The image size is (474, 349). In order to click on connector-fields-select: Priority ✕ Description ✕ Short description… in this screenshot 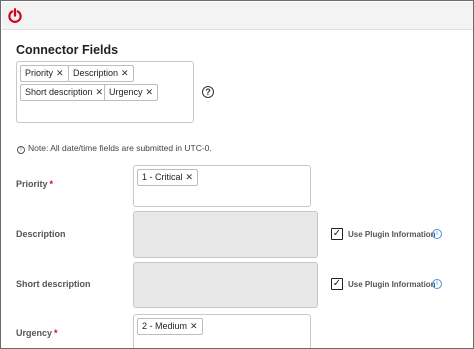, I will do `click(105, 92)`.